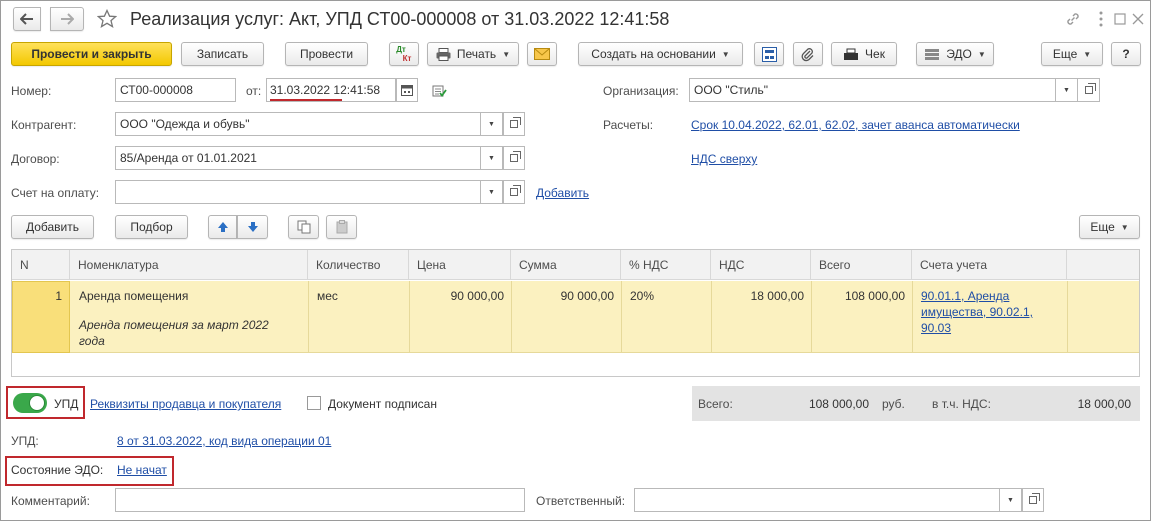 Image resolution: width=1151 pixels, height=521 pixels. Describe the element at coordinates (67, 19) in the screenshot. I see `forward-button` at that location.